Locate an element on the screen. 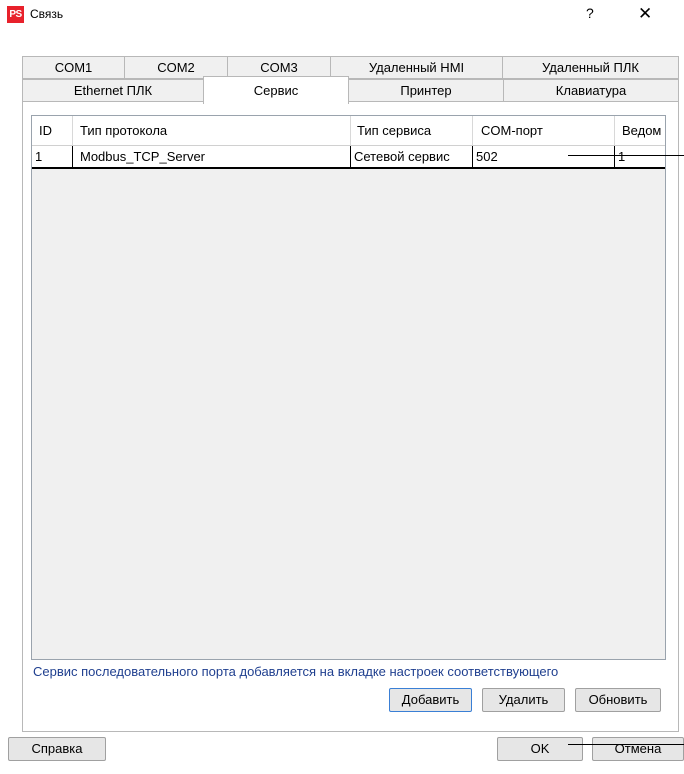  column-header-protocol-type: Тип протокола is located at coordinates (123, 130).